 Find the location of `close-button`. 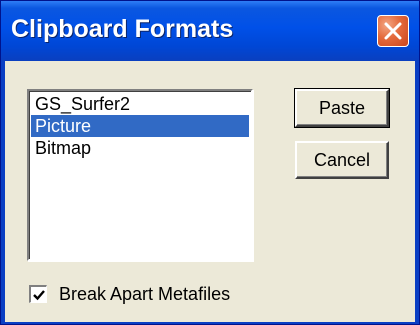

close-button is located at coordinates (393, 31).